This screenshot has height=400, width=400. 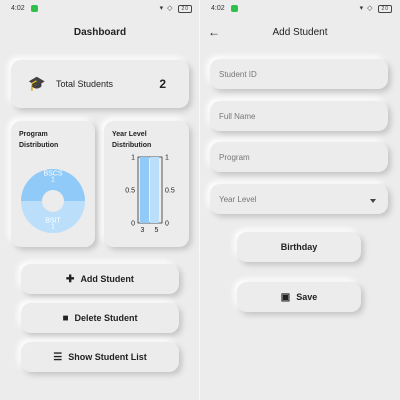 I want to click on total-students-label: Total Students, so click(x=85, y=84).